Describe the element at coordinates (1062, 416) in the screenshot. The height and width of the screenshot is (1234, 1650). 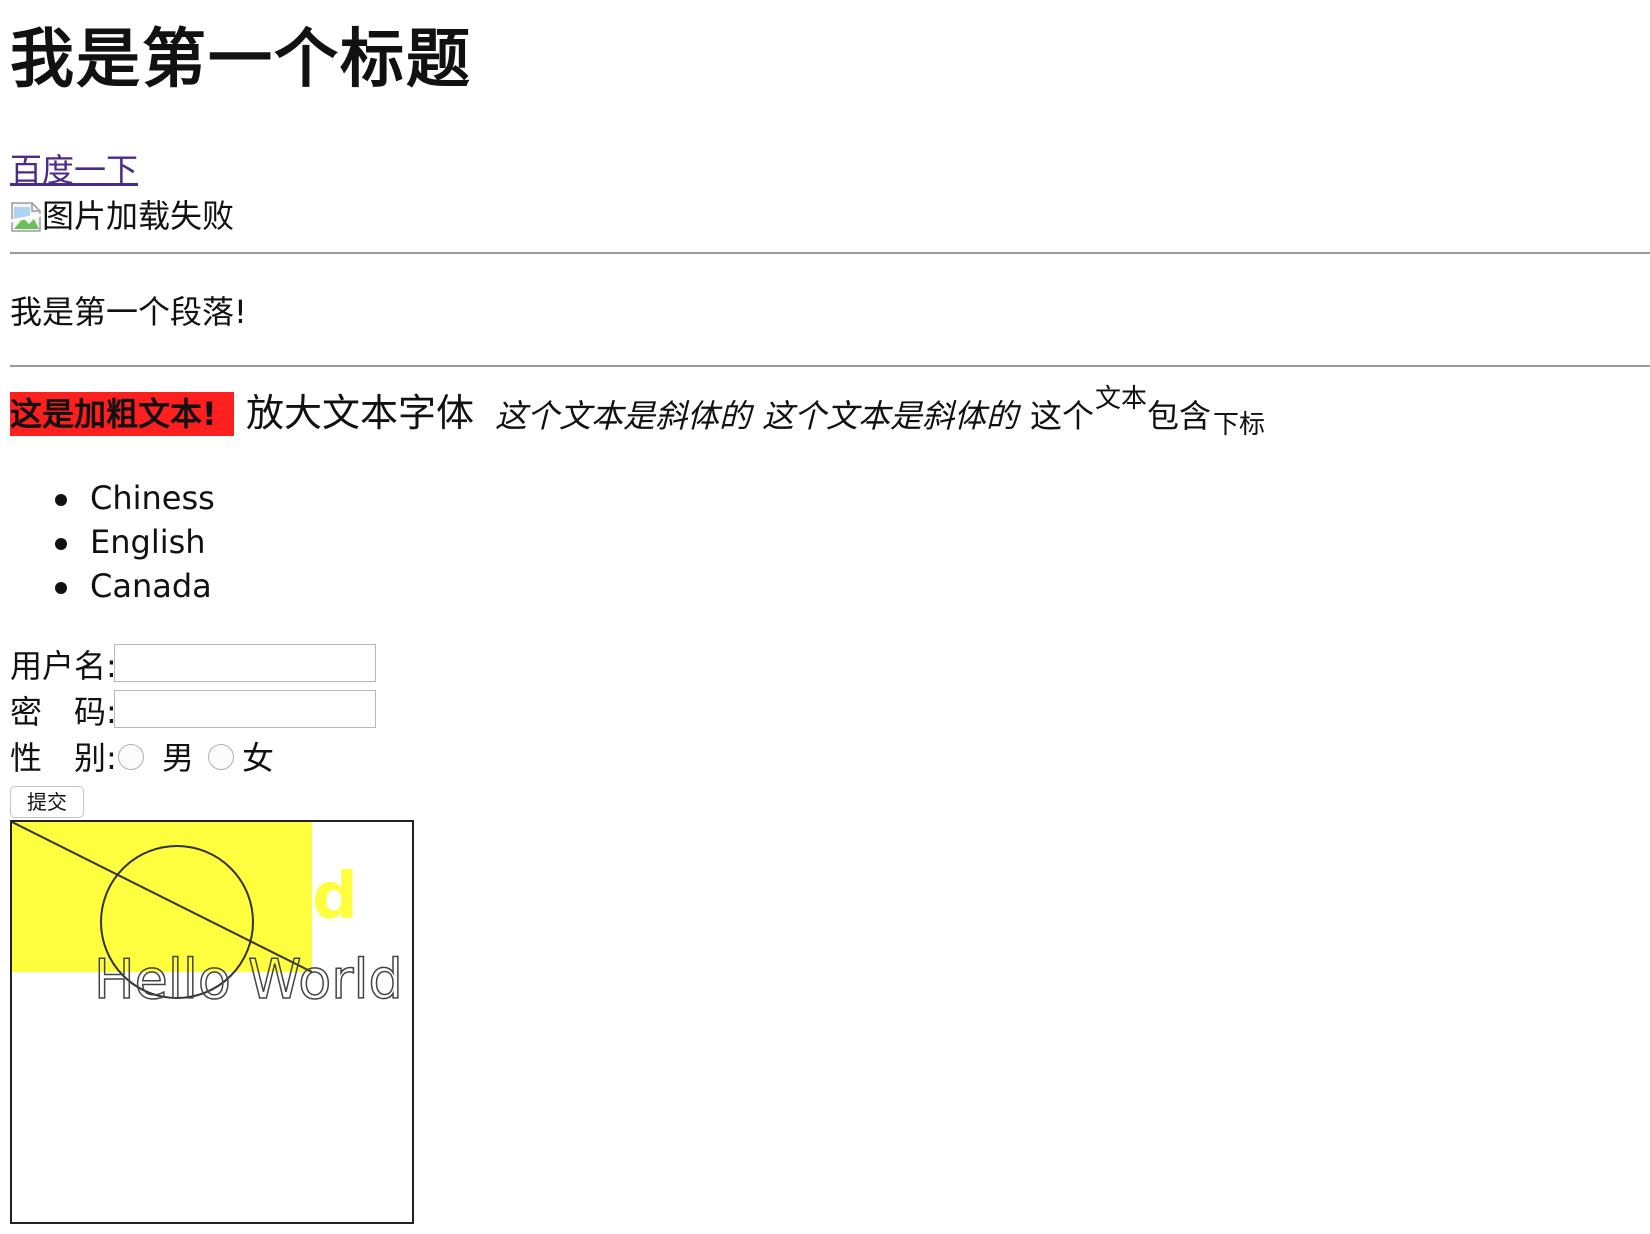
I see `plain-text: 这个` at that location.